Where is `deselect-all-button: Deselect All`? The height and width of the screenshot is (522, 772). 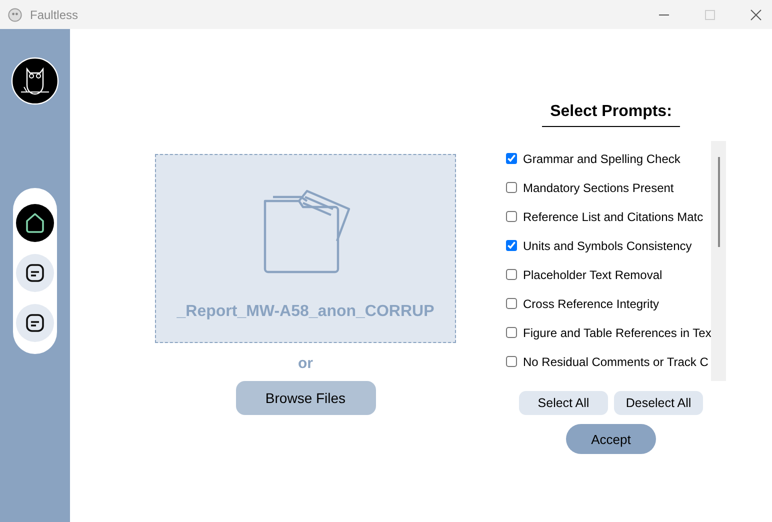 deselect-all-button: Deselect All is located at coordinates (658, 403).